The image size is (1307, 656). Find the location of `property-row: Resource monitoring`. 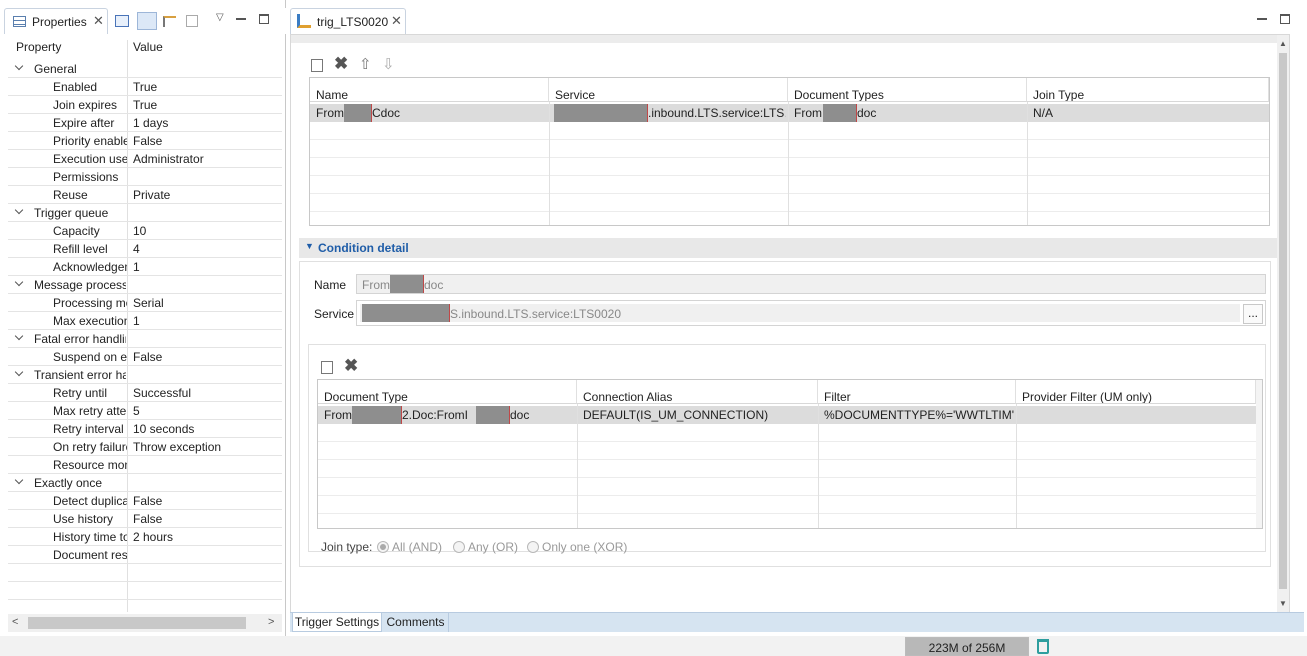

property-row: Resource monitoring is located at coordinates (145, 465).